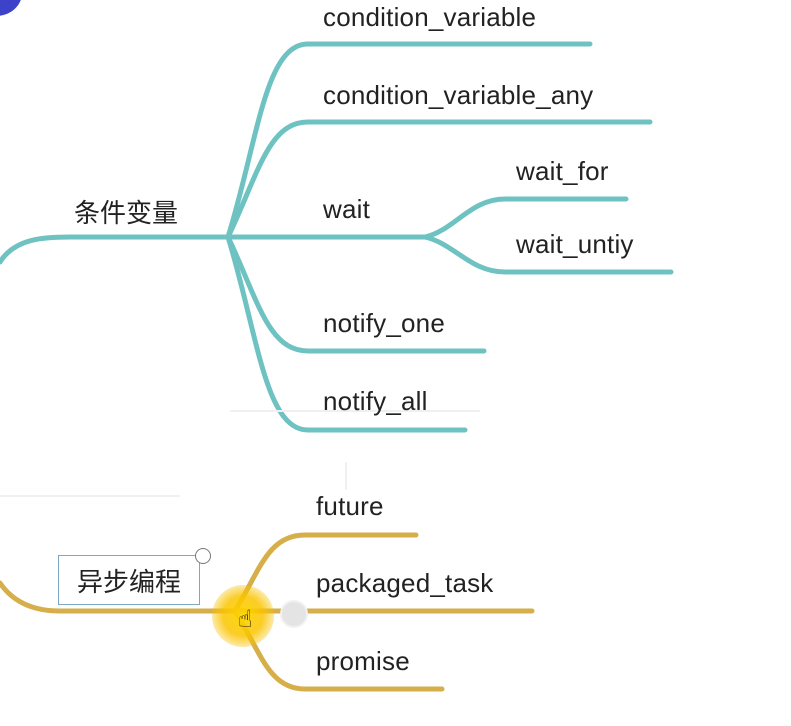 This screenshot has height=726, width=791. I want to click on node-condition-variable-any: condition_variable_any, so click(458, 95).